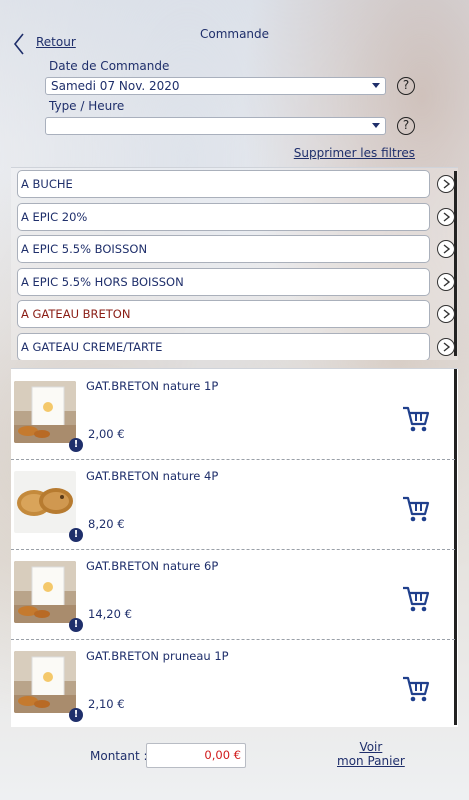  I want to click on category-label: A EPIC 5.5% HORS BOISSON, so click(223, 281).